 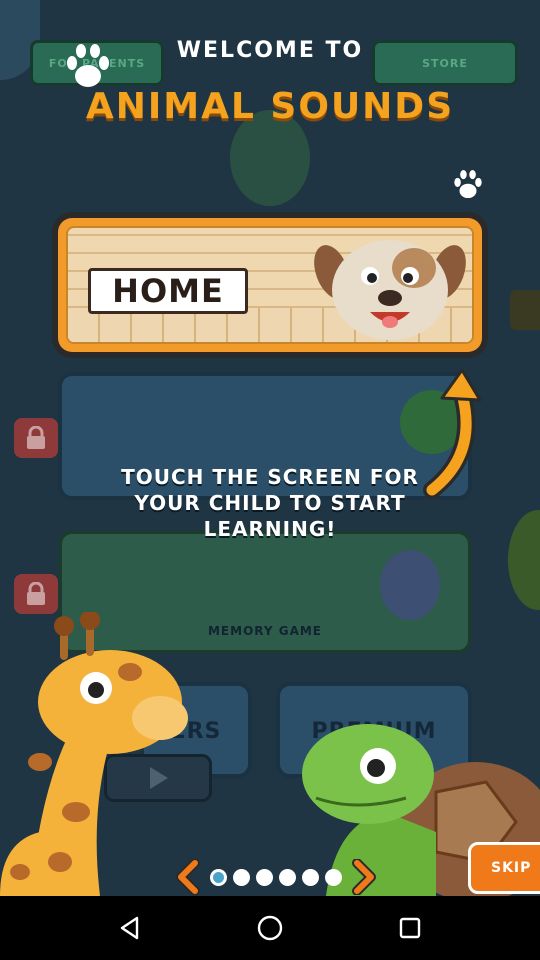 I want to click on recents-button, so click(x=410, y=928).